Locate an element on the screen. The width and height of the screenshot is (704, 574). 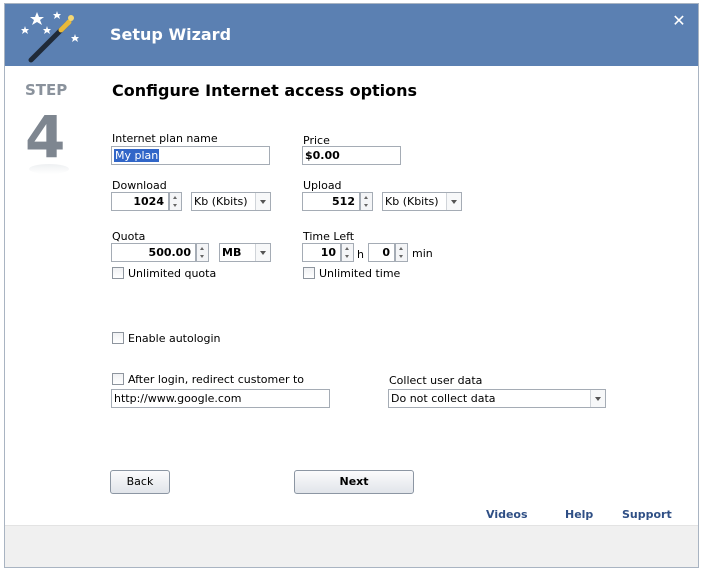
upload-input: 512 is located at coordinates (331, 201).